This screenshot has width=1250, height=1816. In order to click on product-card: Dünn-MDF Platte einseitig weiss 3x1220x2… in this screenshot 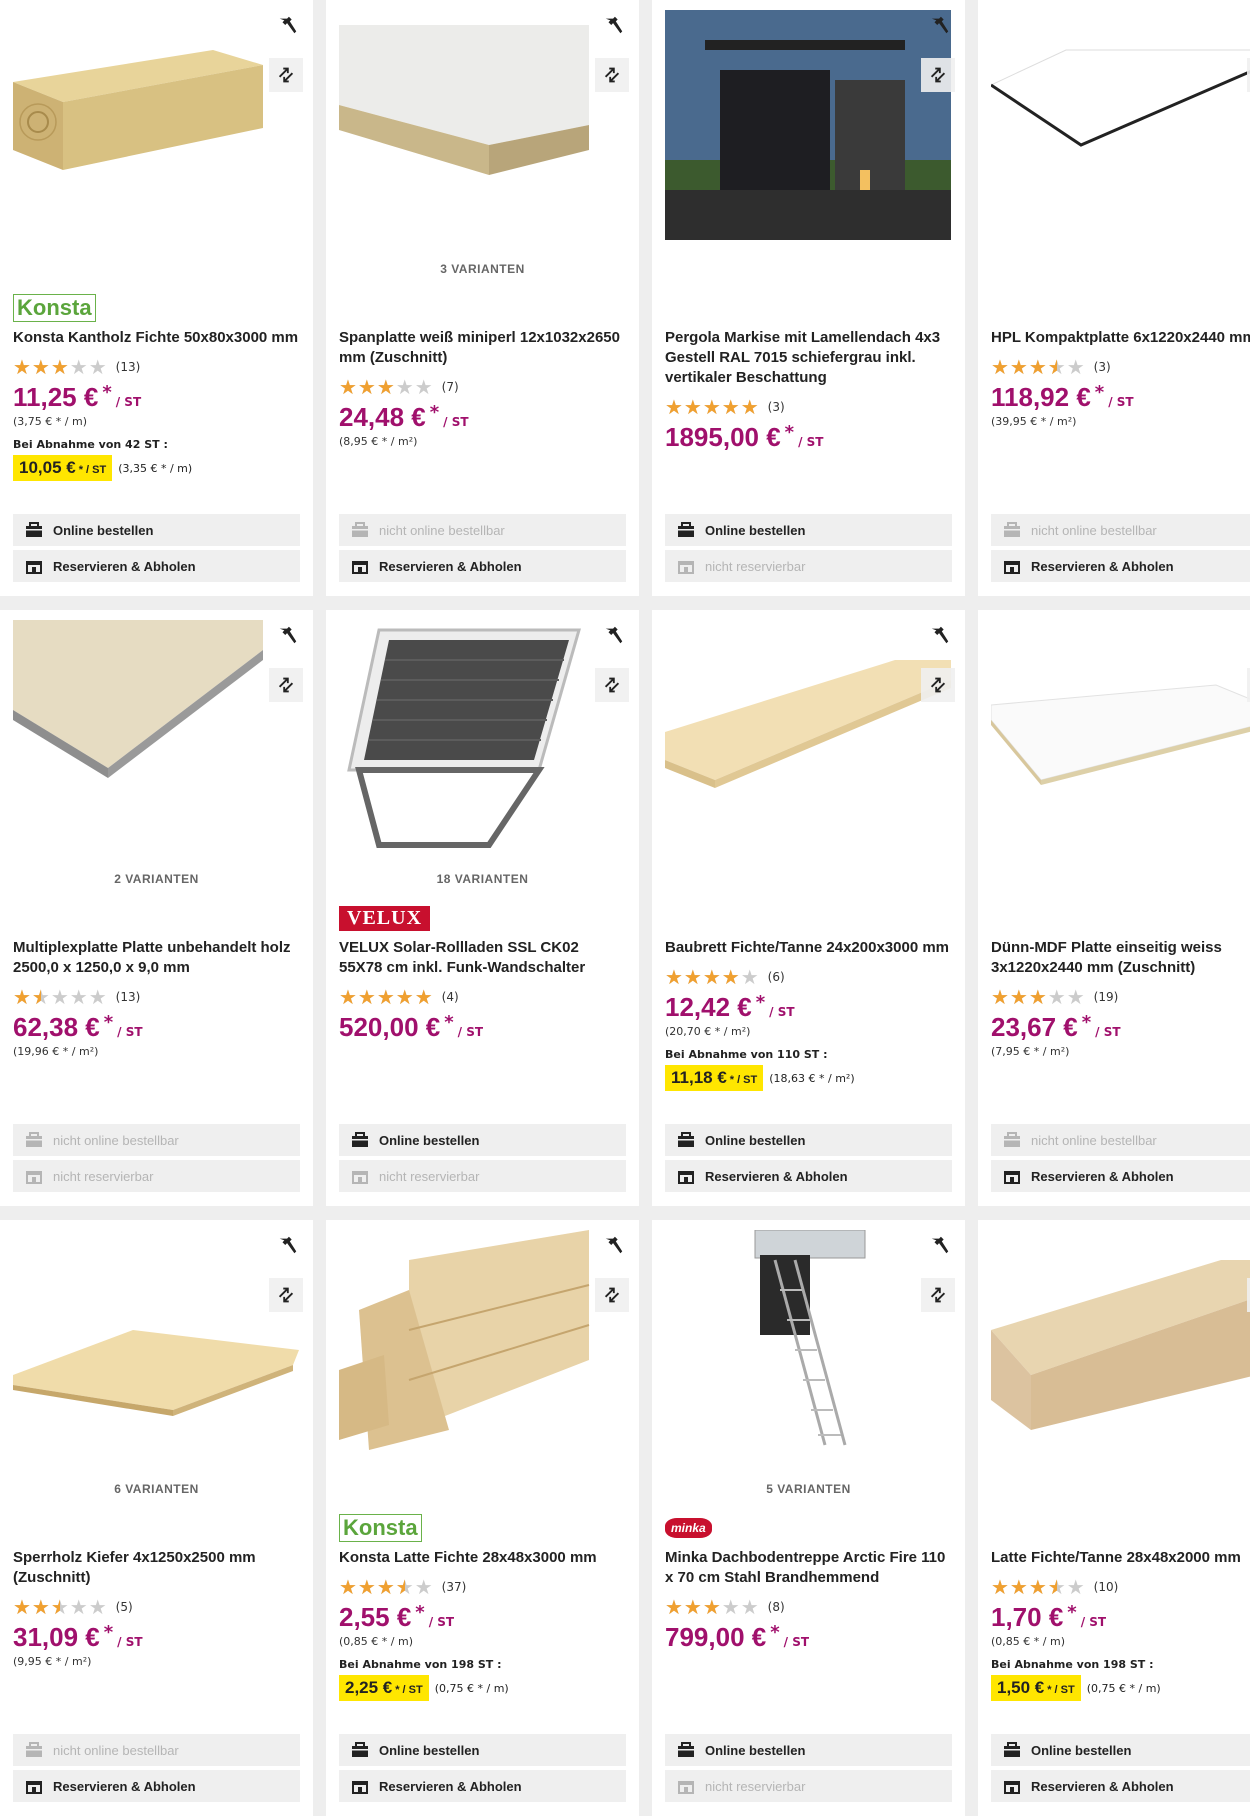, I will do `click(1114, 908)`.